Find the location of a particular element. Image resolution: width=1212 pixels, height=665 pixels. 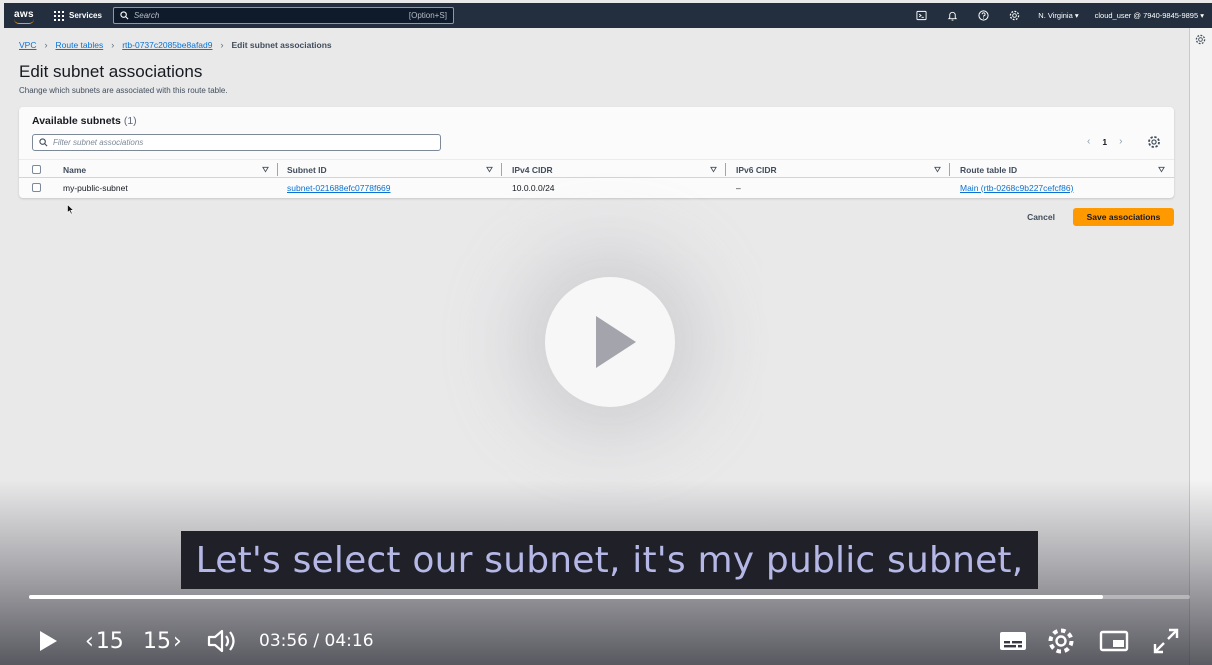

help-icon is located at coordinates (983, 15).